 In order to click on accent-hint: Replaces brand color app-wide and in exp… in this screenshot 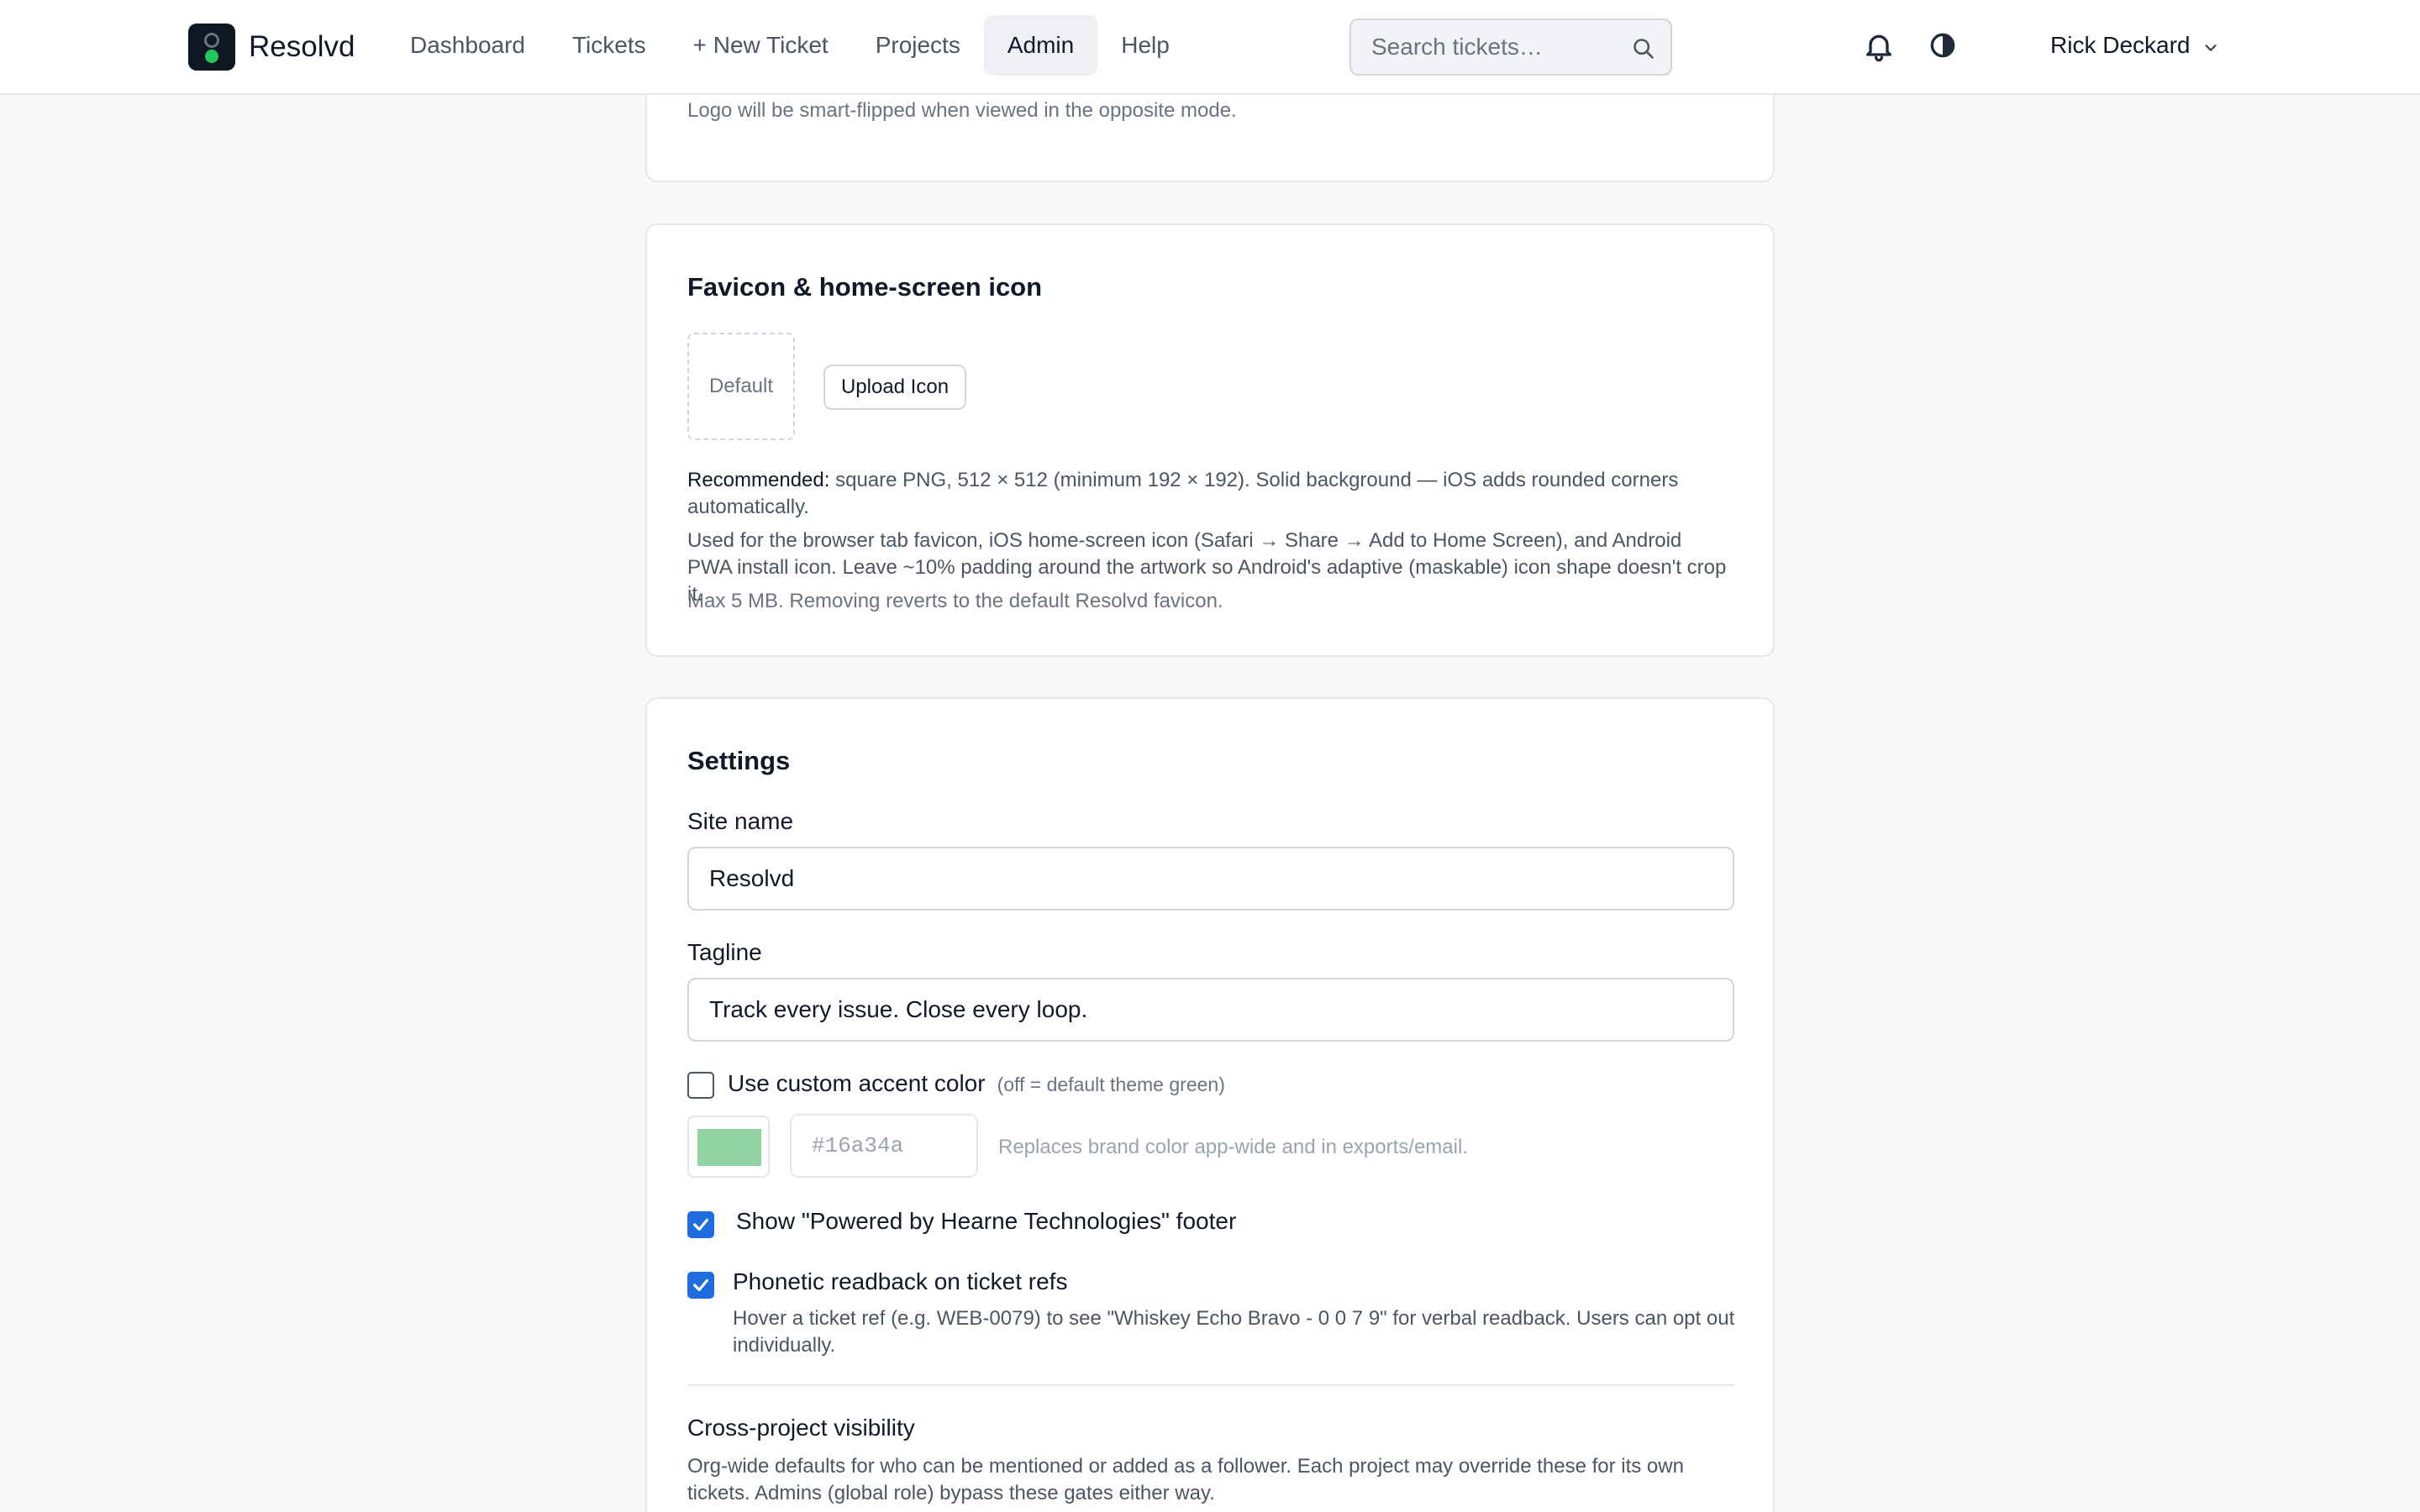, I will do `click(1233, 1147)`.